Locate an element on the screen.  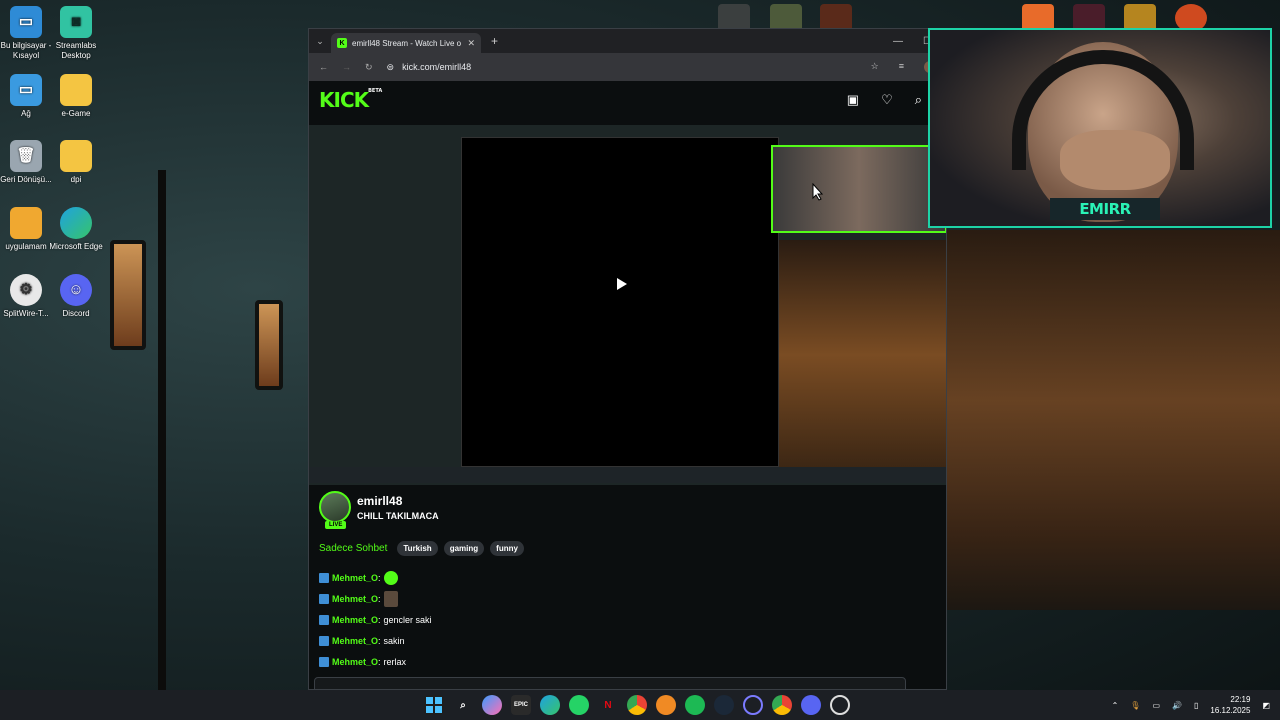
microphone-icon: 🎙 is located at coordinates (1135, 705).